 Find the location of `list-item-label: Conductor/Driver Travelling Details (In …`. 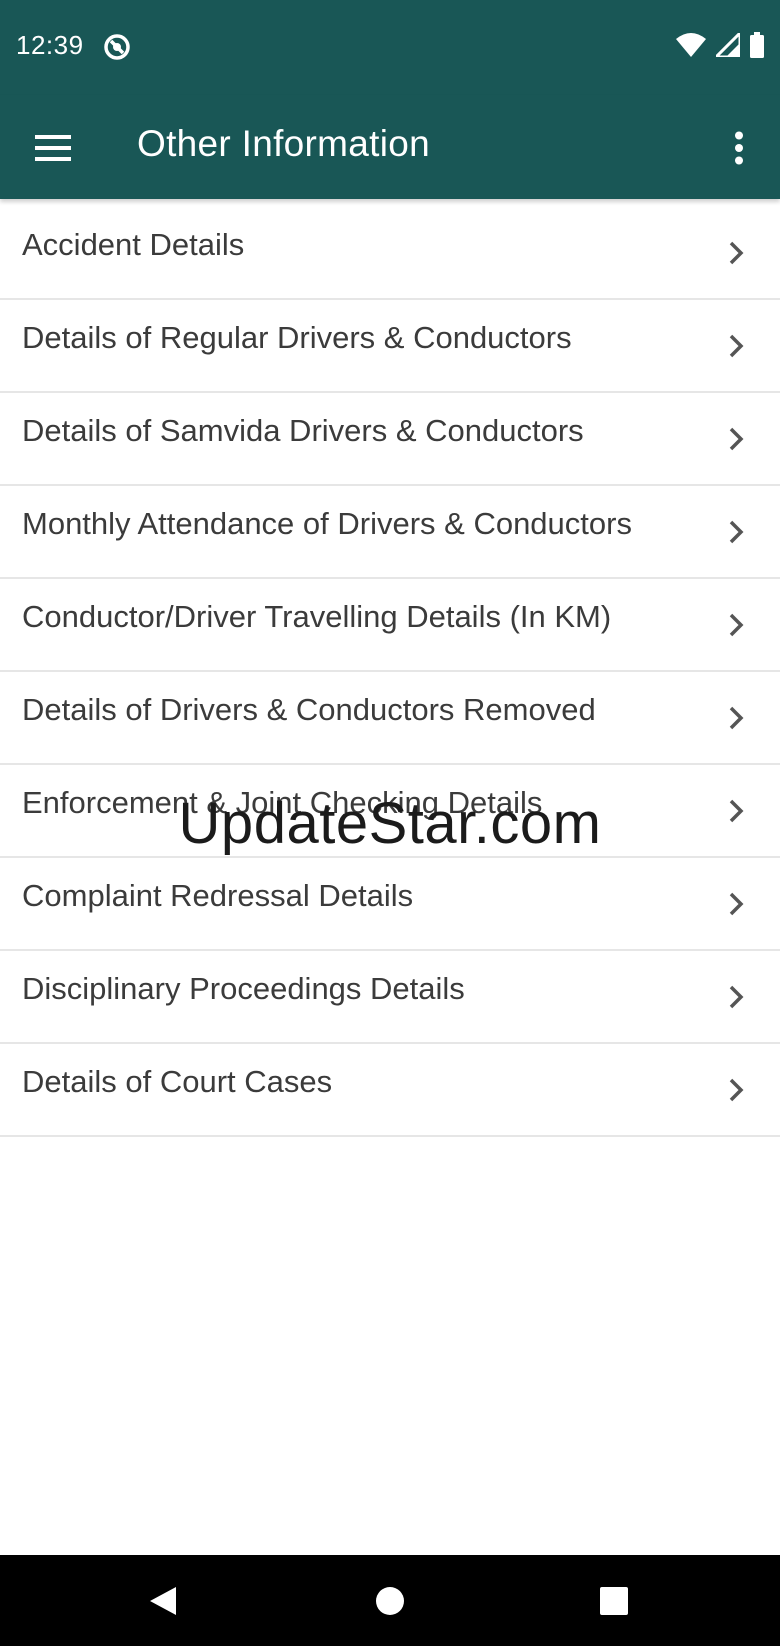

list-item-label: Conductor/Driver Travelling Details (In … is located at coordinates (317, 616).